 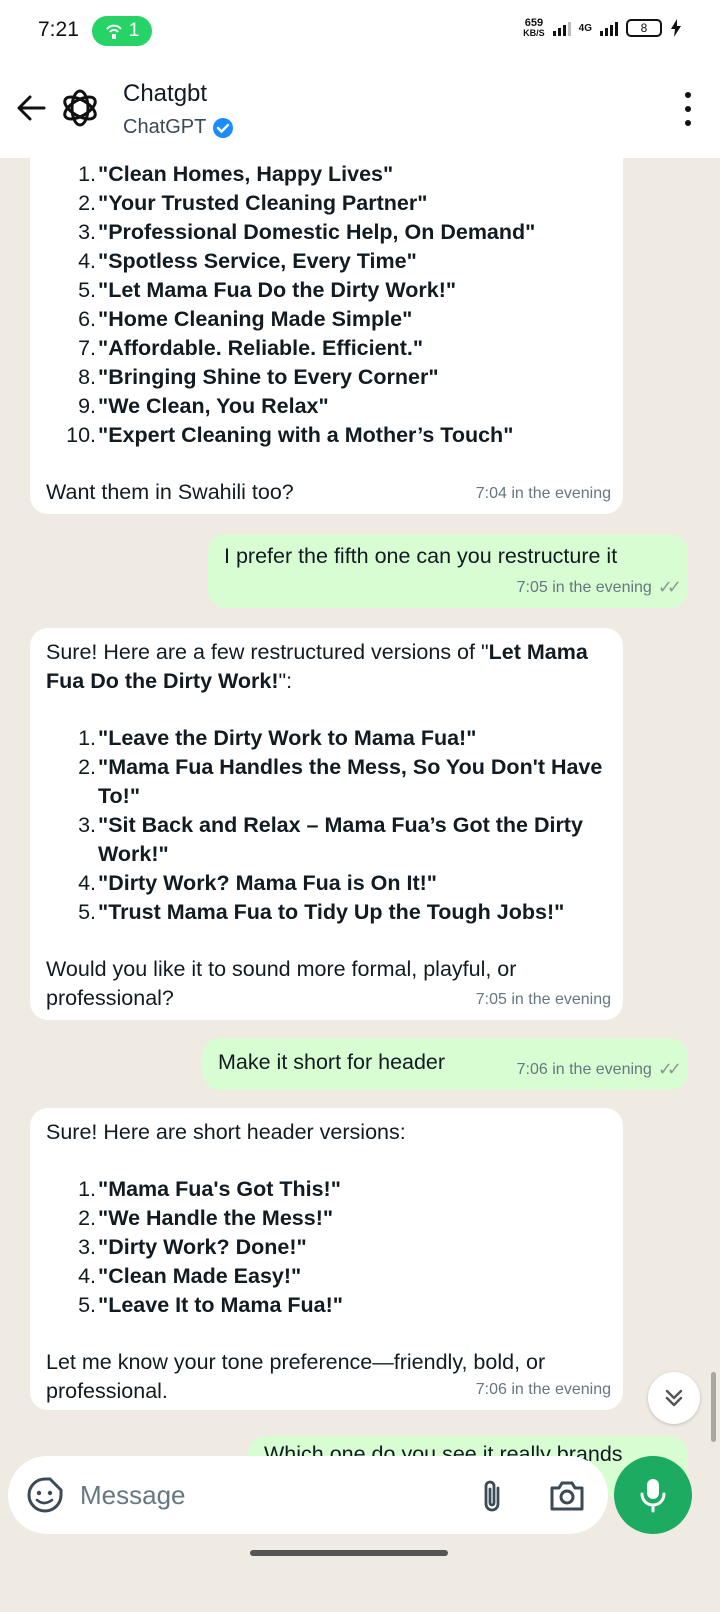 I want to click on message-text: Sure! Here are short header versions:, so click(x=226, y=1132).